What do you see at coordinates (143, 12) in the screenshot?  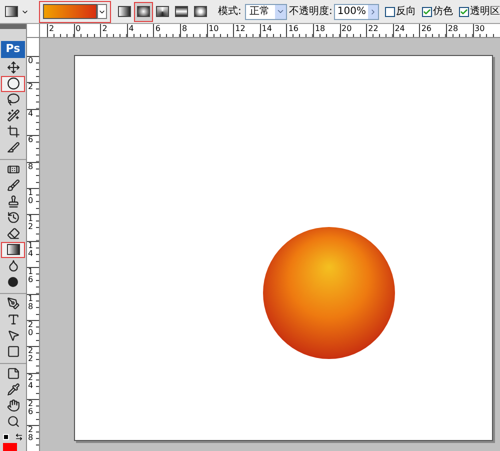 I see `gradient-type-button` at bounding box center [143, 12].